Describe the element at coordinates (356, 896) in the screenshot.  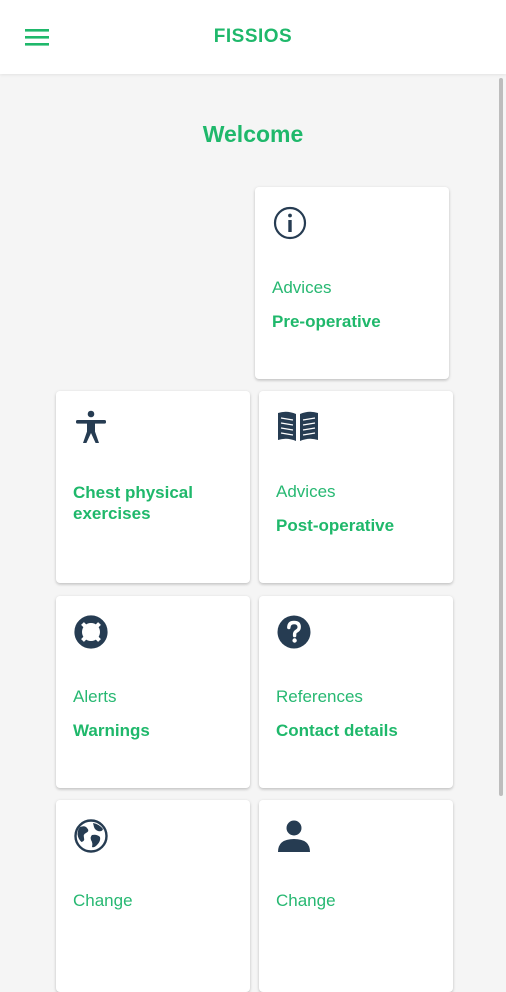
I see `card-change-user: Change` at that location.